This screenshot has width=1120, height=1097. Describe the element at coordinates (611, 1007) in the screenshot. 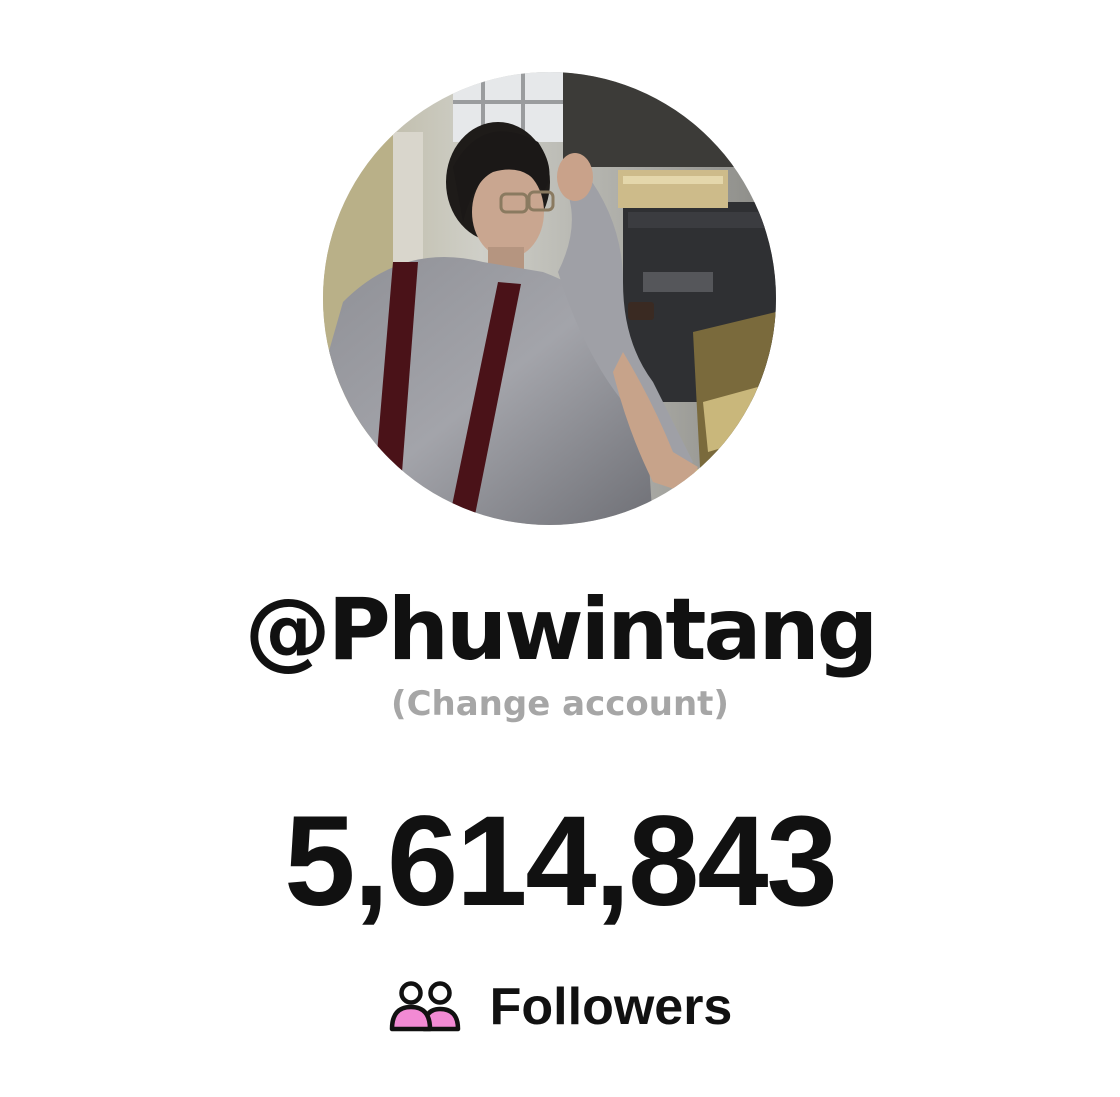

I see `followers-label: Followers` at that location.